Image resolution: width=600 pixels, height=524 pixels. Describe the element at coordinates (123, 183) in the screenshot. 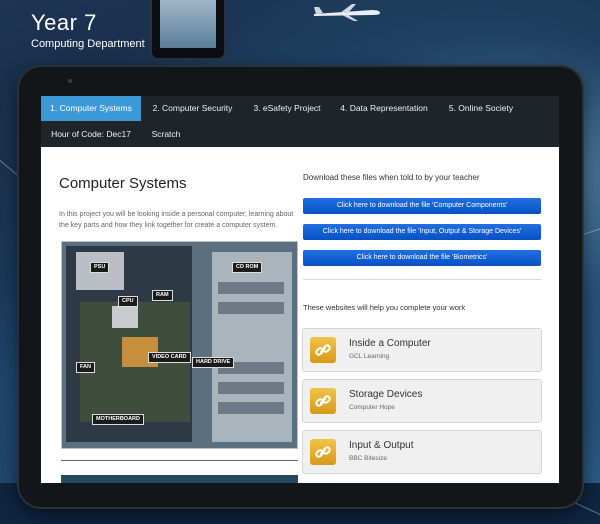

I see `page-heading: Computer Systems` at that location.